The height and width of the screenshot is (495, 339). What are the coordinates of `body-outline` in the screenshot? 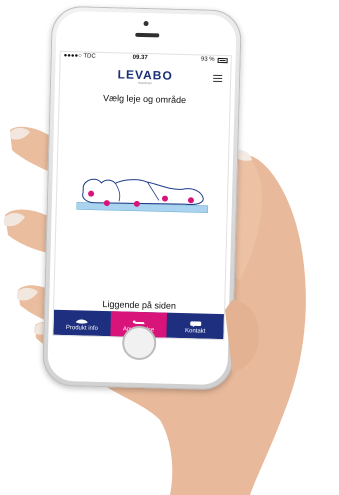 It's located at (143, 191).